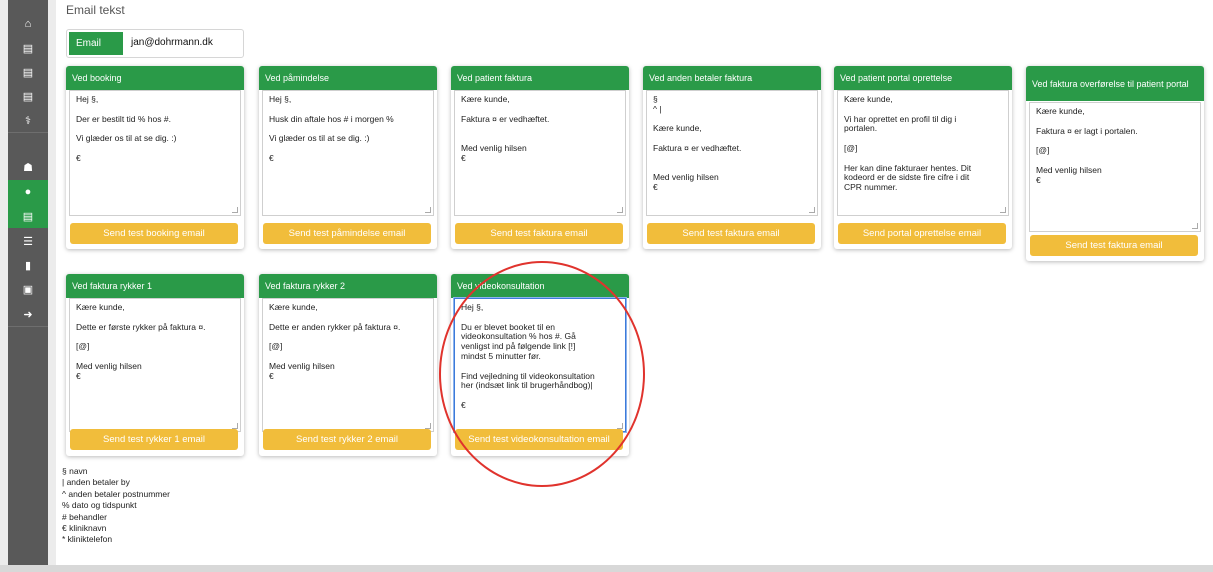 Image resolution: width=1213 pixels, height=572 pixels. I want to click on caduceus-icon: ⚕, so click(28, 120).